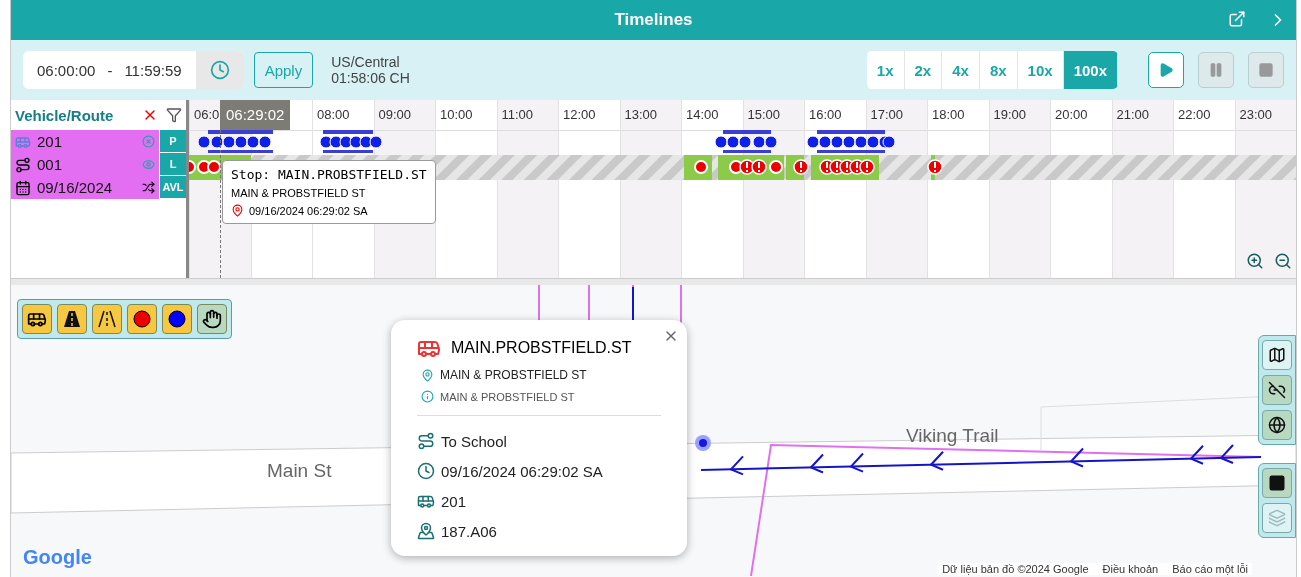 This screenshot has width=1301, height=577. I want to click on trip-icon, so click(426, 441).